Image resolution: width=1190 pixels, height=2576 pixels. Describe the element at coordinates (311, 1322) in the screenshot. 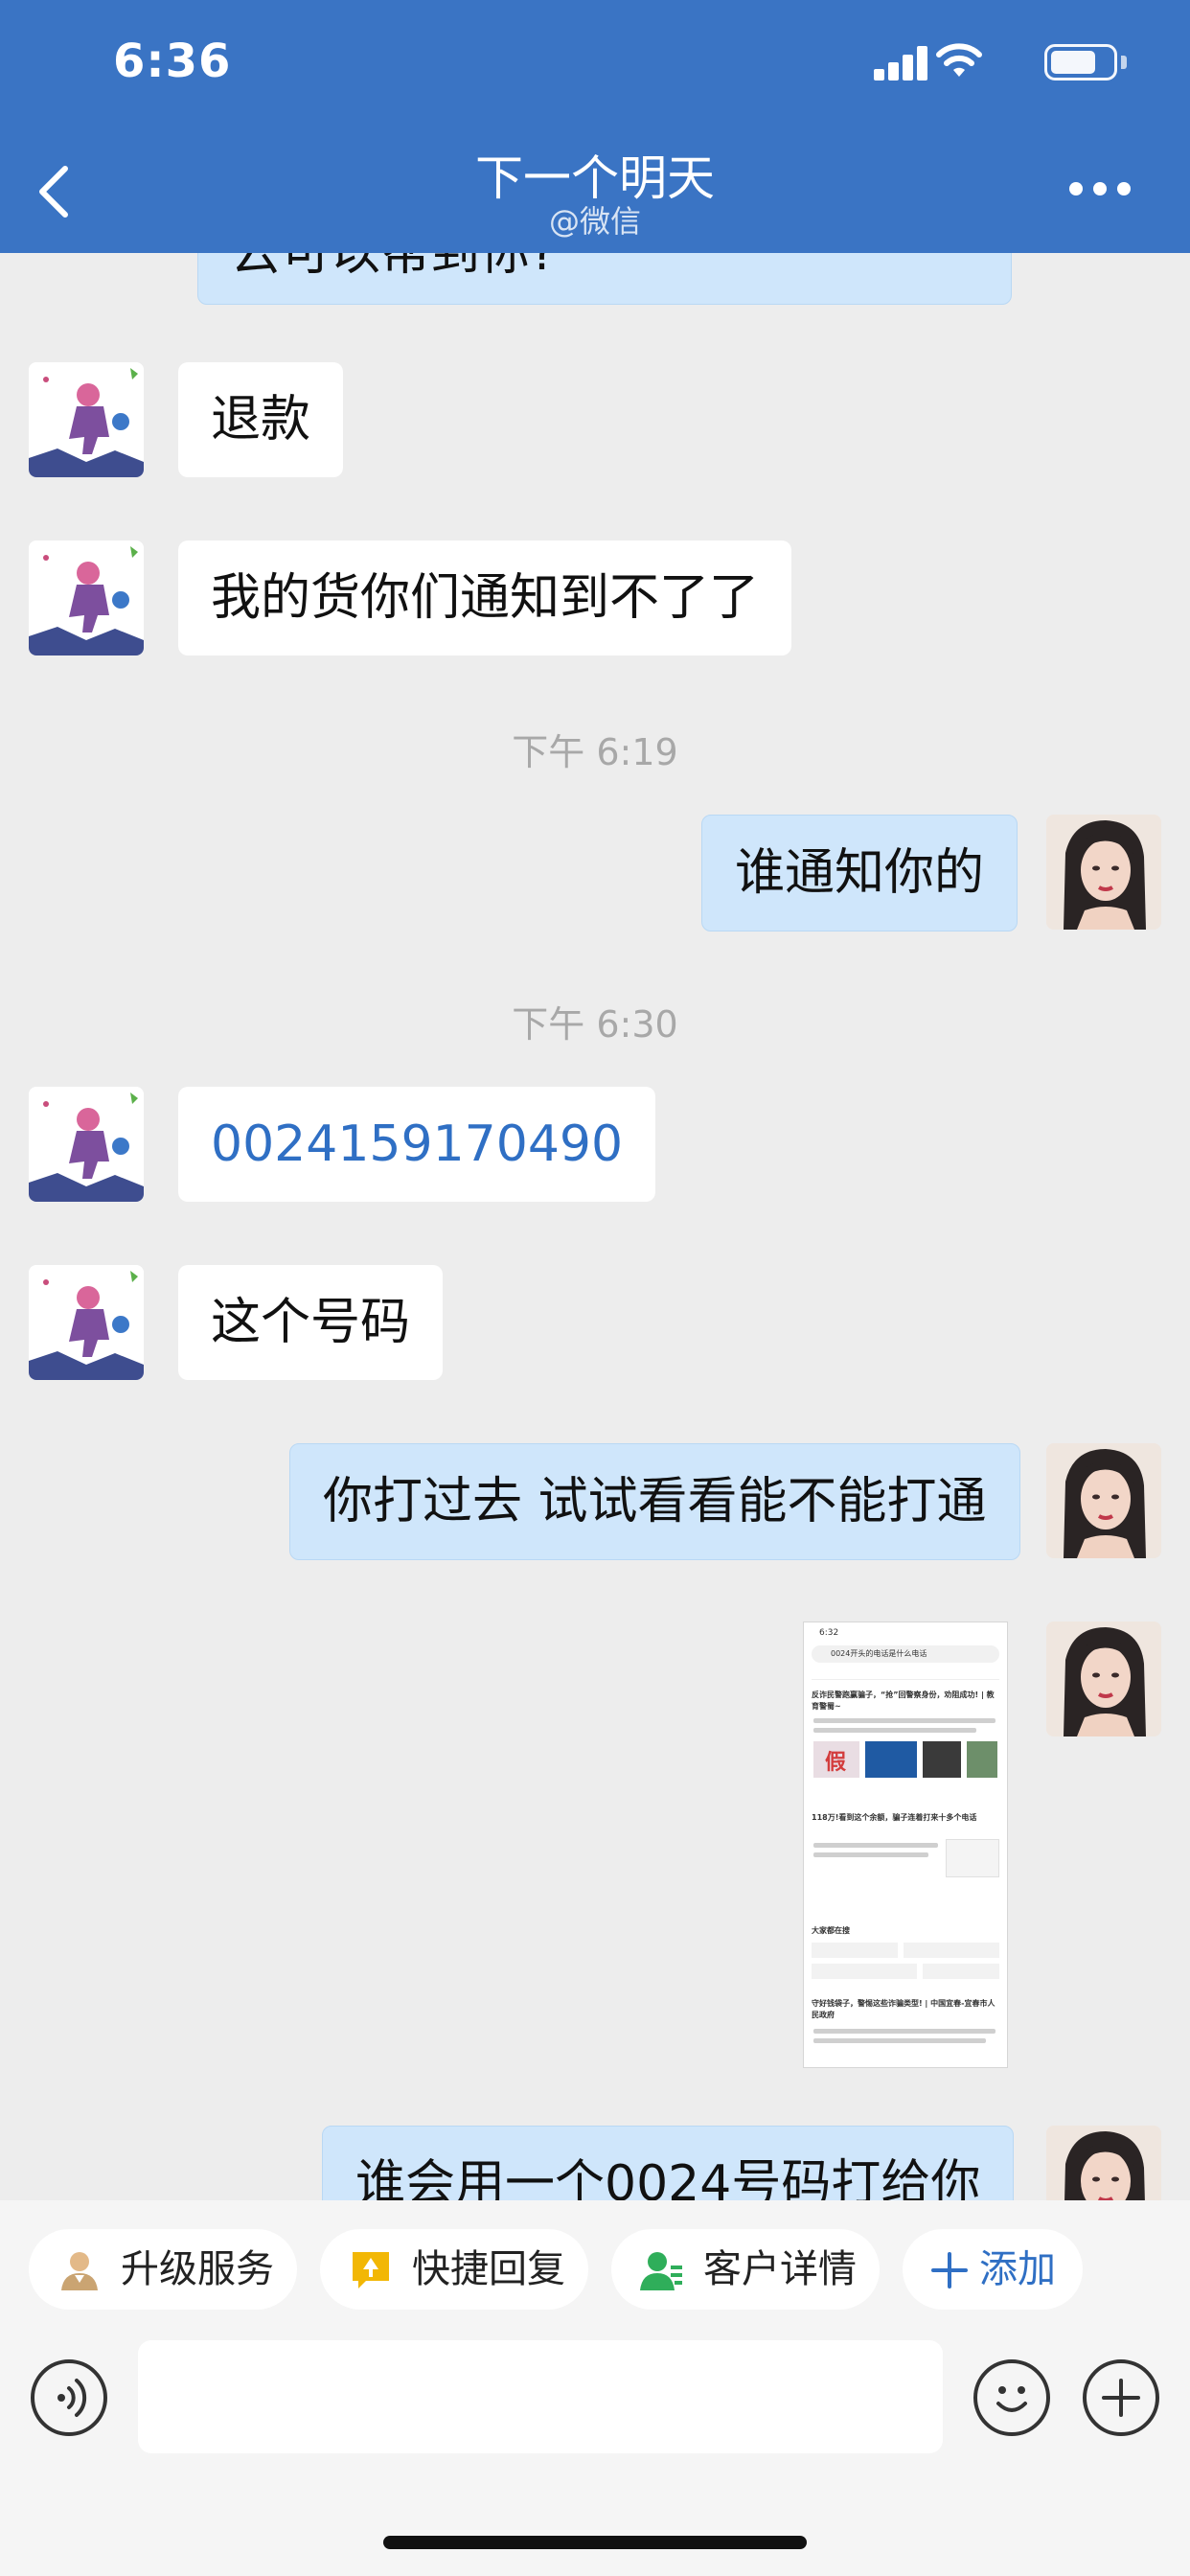

I see `message-bubble-incoming: 这个号码` at that location.